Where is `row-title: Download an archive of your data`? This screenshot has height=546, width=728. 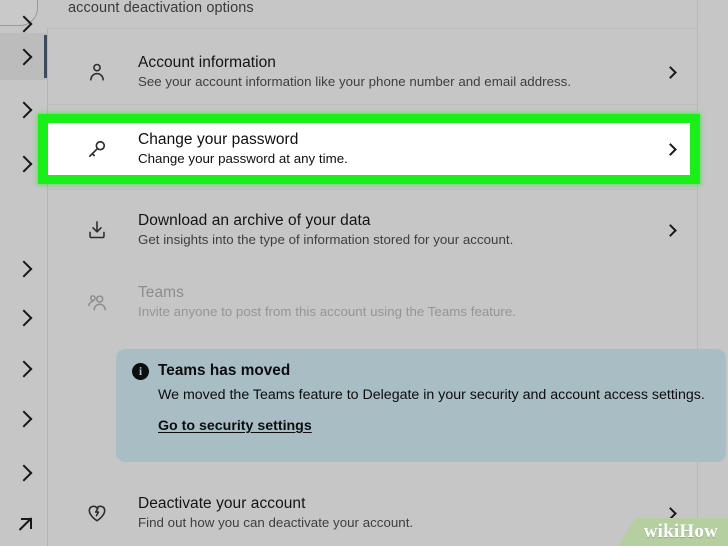
row-title: Download an archive of your data is located at coordinates (254, 220).